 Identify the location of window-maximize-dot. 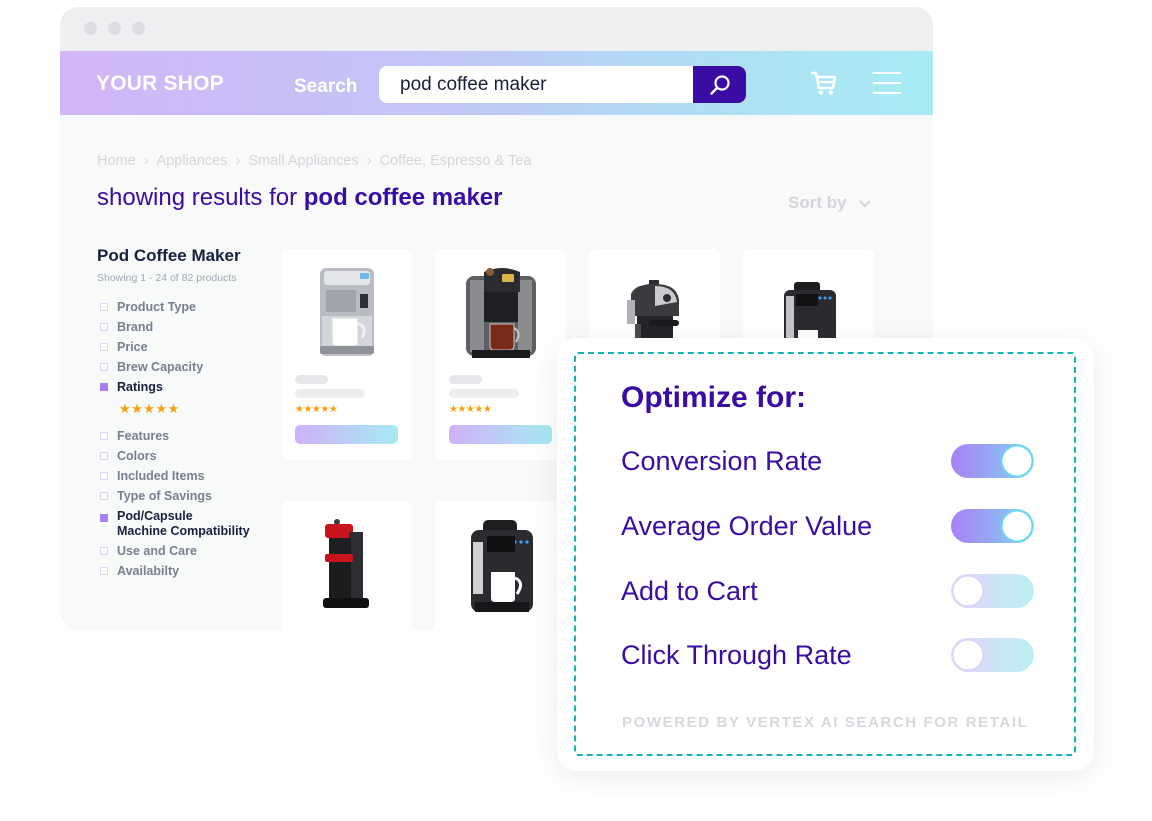
(138, 28).